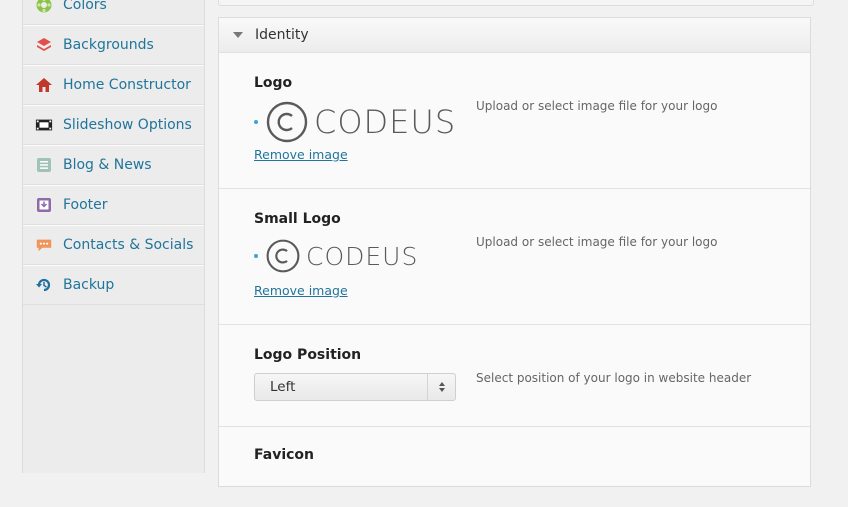 This screenshot has width=848, height=507. I want to click on logo-preview: CODEUS, so click(355, 122).